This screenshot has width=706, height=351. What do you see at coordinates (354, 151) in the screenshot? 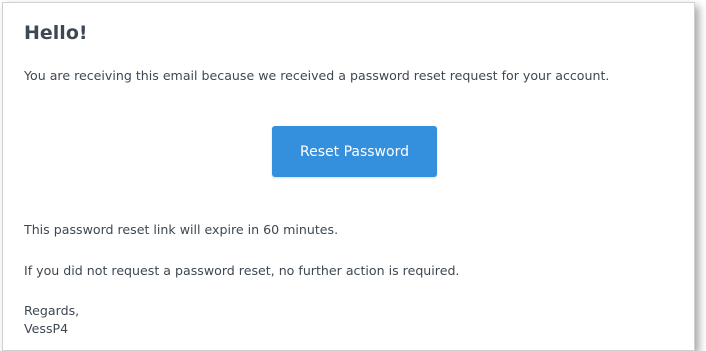
I see `reset-password-button: Reset Password` at bounding box center [354, 151].